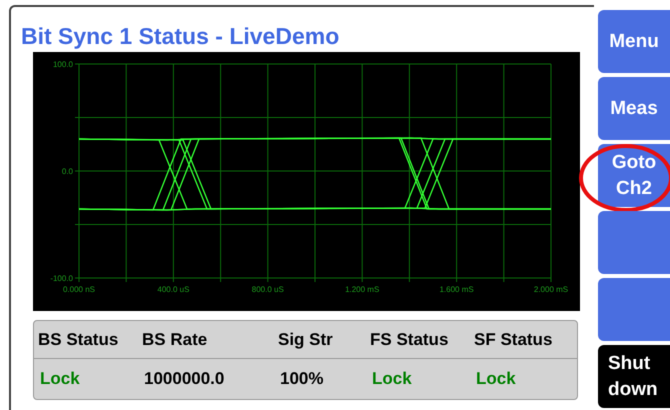  Describe the element at coordinates (79, 289) in the screenshot. I see `axis-label: 0.000 nS` at that location.